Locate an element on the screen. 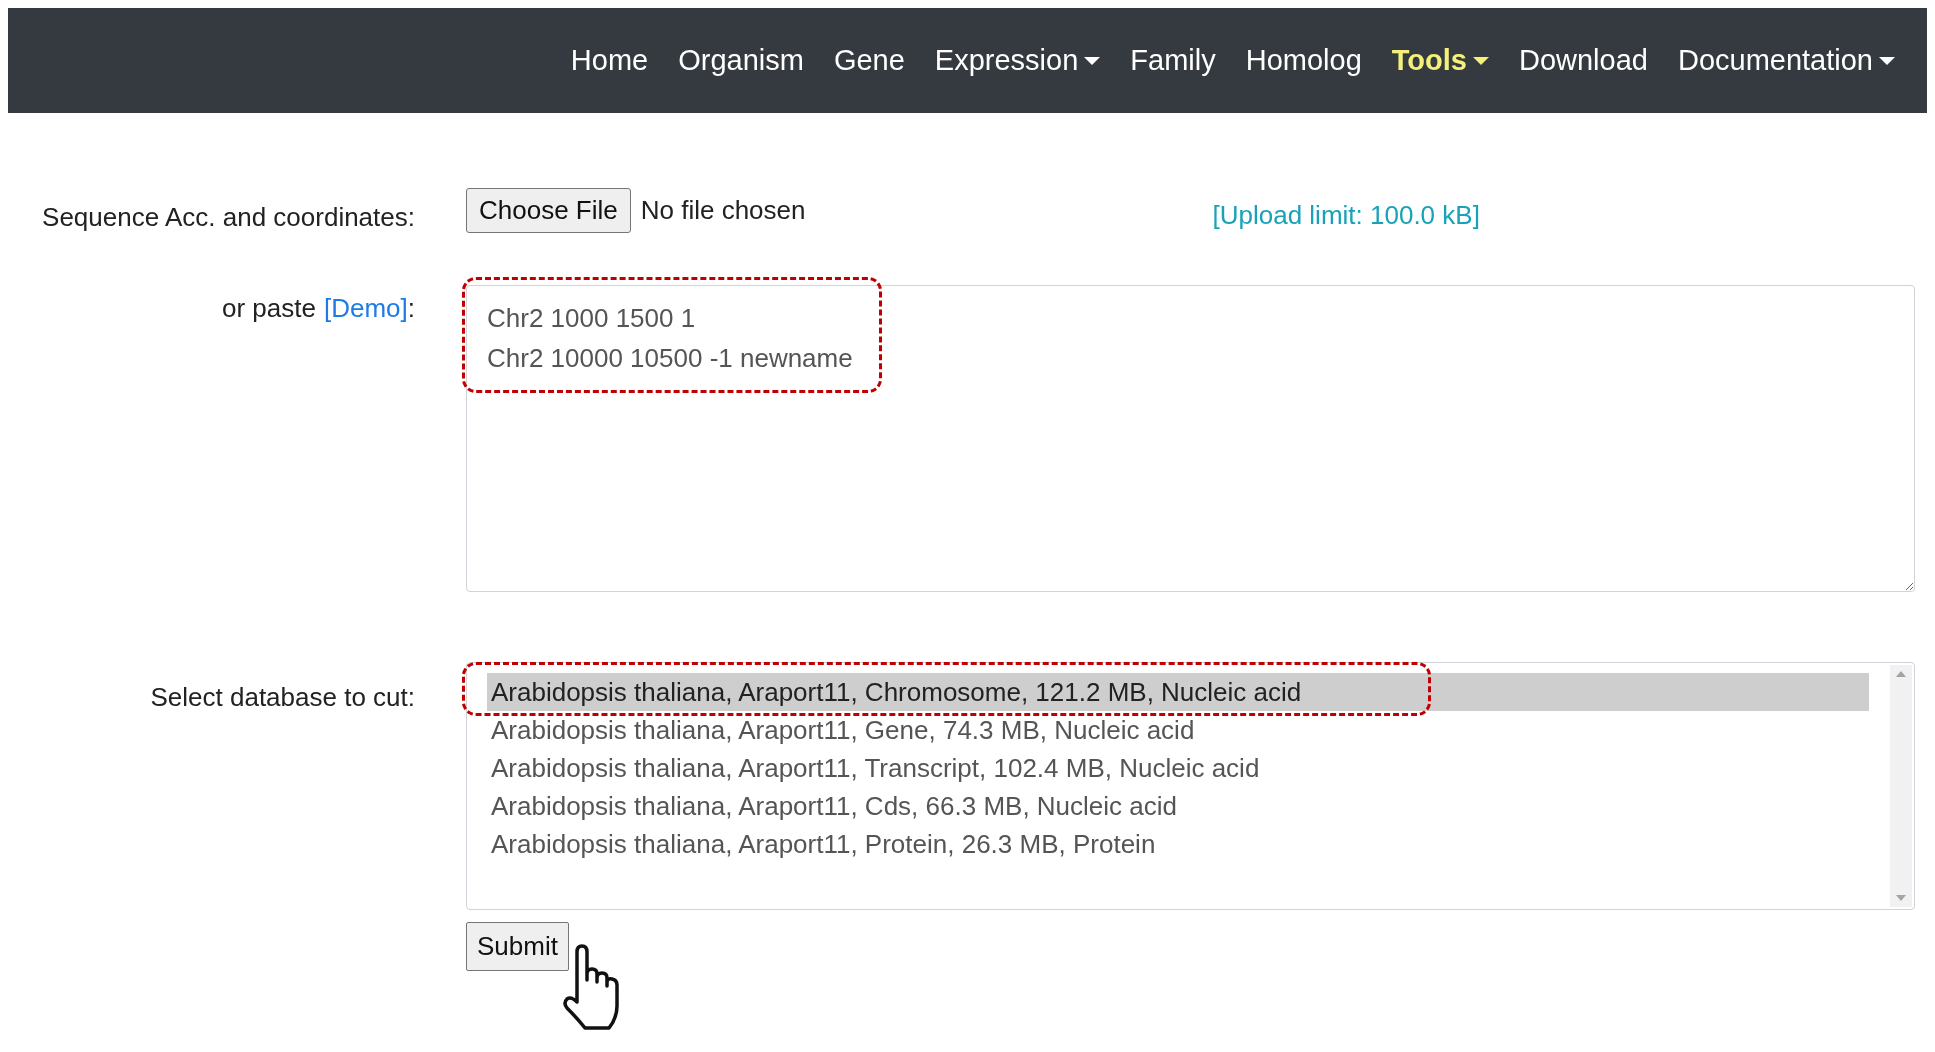 The image size is (1935, 1052). upload-limit-text: [Upload limit: 100.0 kB] is located at coordinates (1346, 215).